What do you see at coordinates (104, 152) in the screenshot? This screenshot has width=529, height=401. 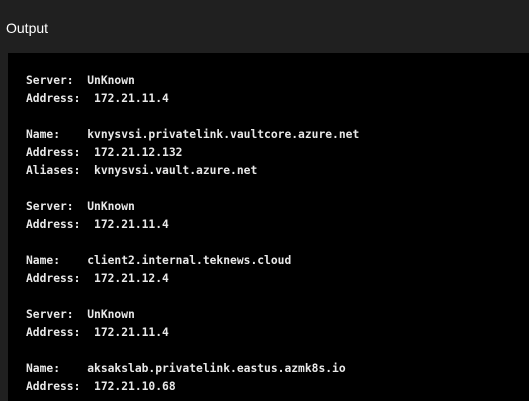 I see `console-line: Address: 172.21.12.132` at bounding box center [104, 152].